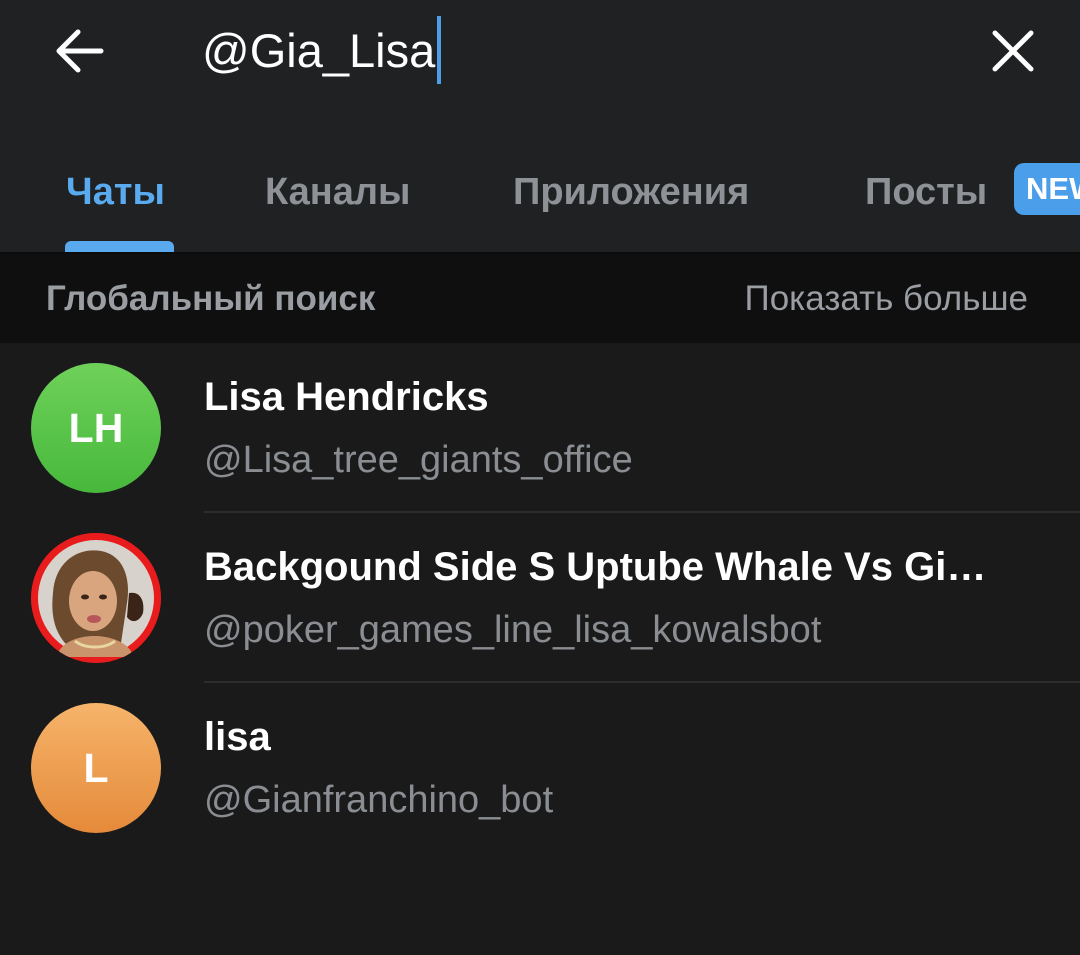  I want to click on tab-posts: Посты, so click(926, 192).